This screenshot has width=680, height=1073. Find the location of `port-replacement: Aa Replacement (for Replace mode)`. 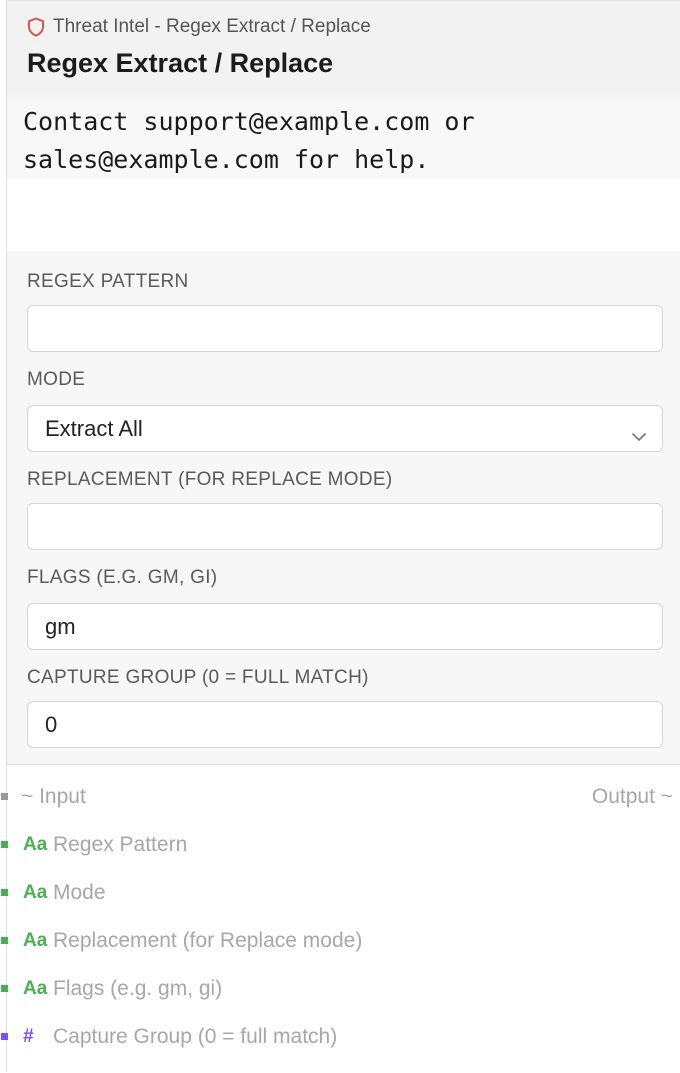

port-replacement: Aa Replacement (for Replace mode) is located at coordinates (340, 941).